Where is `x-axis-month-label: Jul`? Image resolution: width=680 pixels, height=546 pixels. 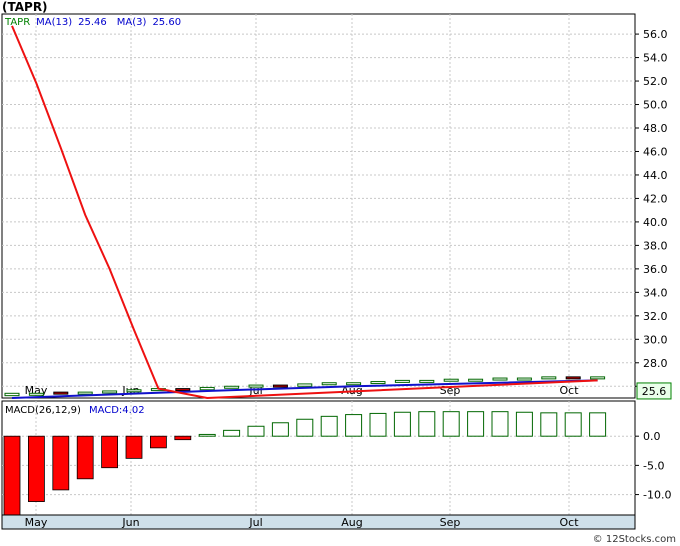 x-axis-month-label: Jul is located at coordinates (255, 522).